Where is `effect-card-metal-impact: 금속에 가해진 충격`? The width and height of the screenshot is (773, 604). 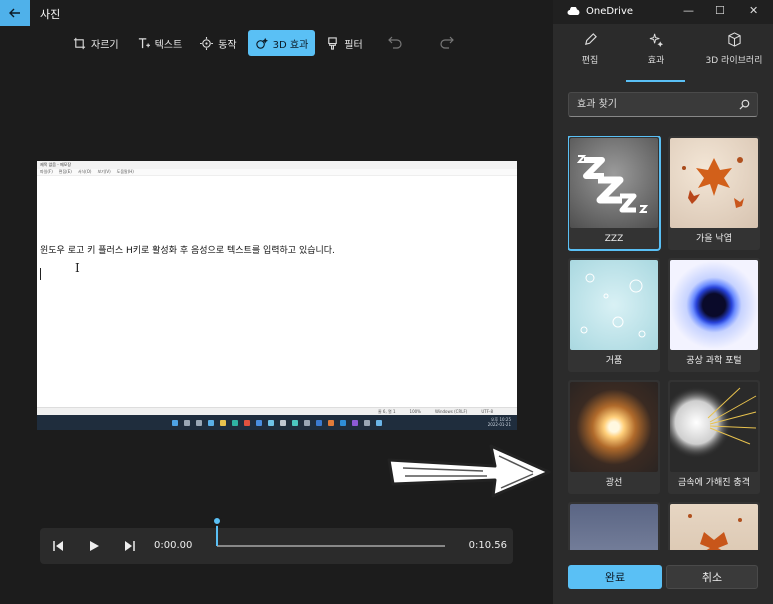 effect-card-metal-impact: 금속에 가해진 충격 is located at coordinates (714, 437).